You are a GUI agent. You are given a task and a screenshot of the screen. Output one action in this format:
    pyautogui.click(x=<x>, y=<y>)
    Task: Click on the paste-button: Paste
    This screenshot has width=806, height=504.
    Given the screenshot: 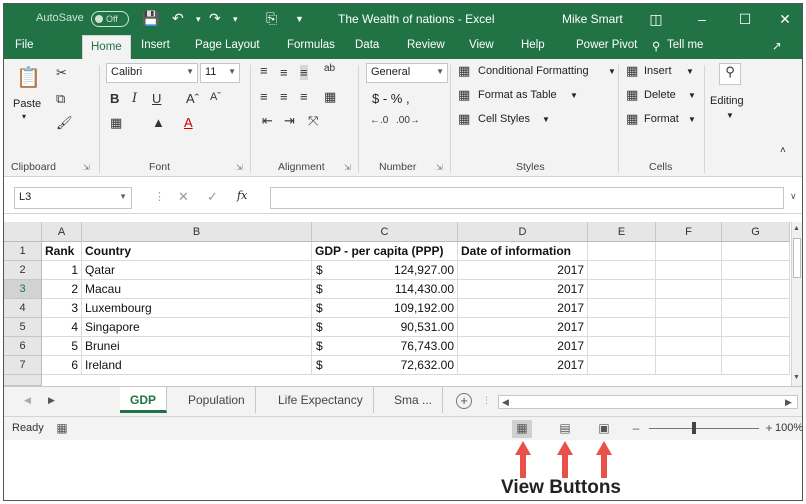 What is the action you would take?
    pyautogui.click(x=27, y=104)
    